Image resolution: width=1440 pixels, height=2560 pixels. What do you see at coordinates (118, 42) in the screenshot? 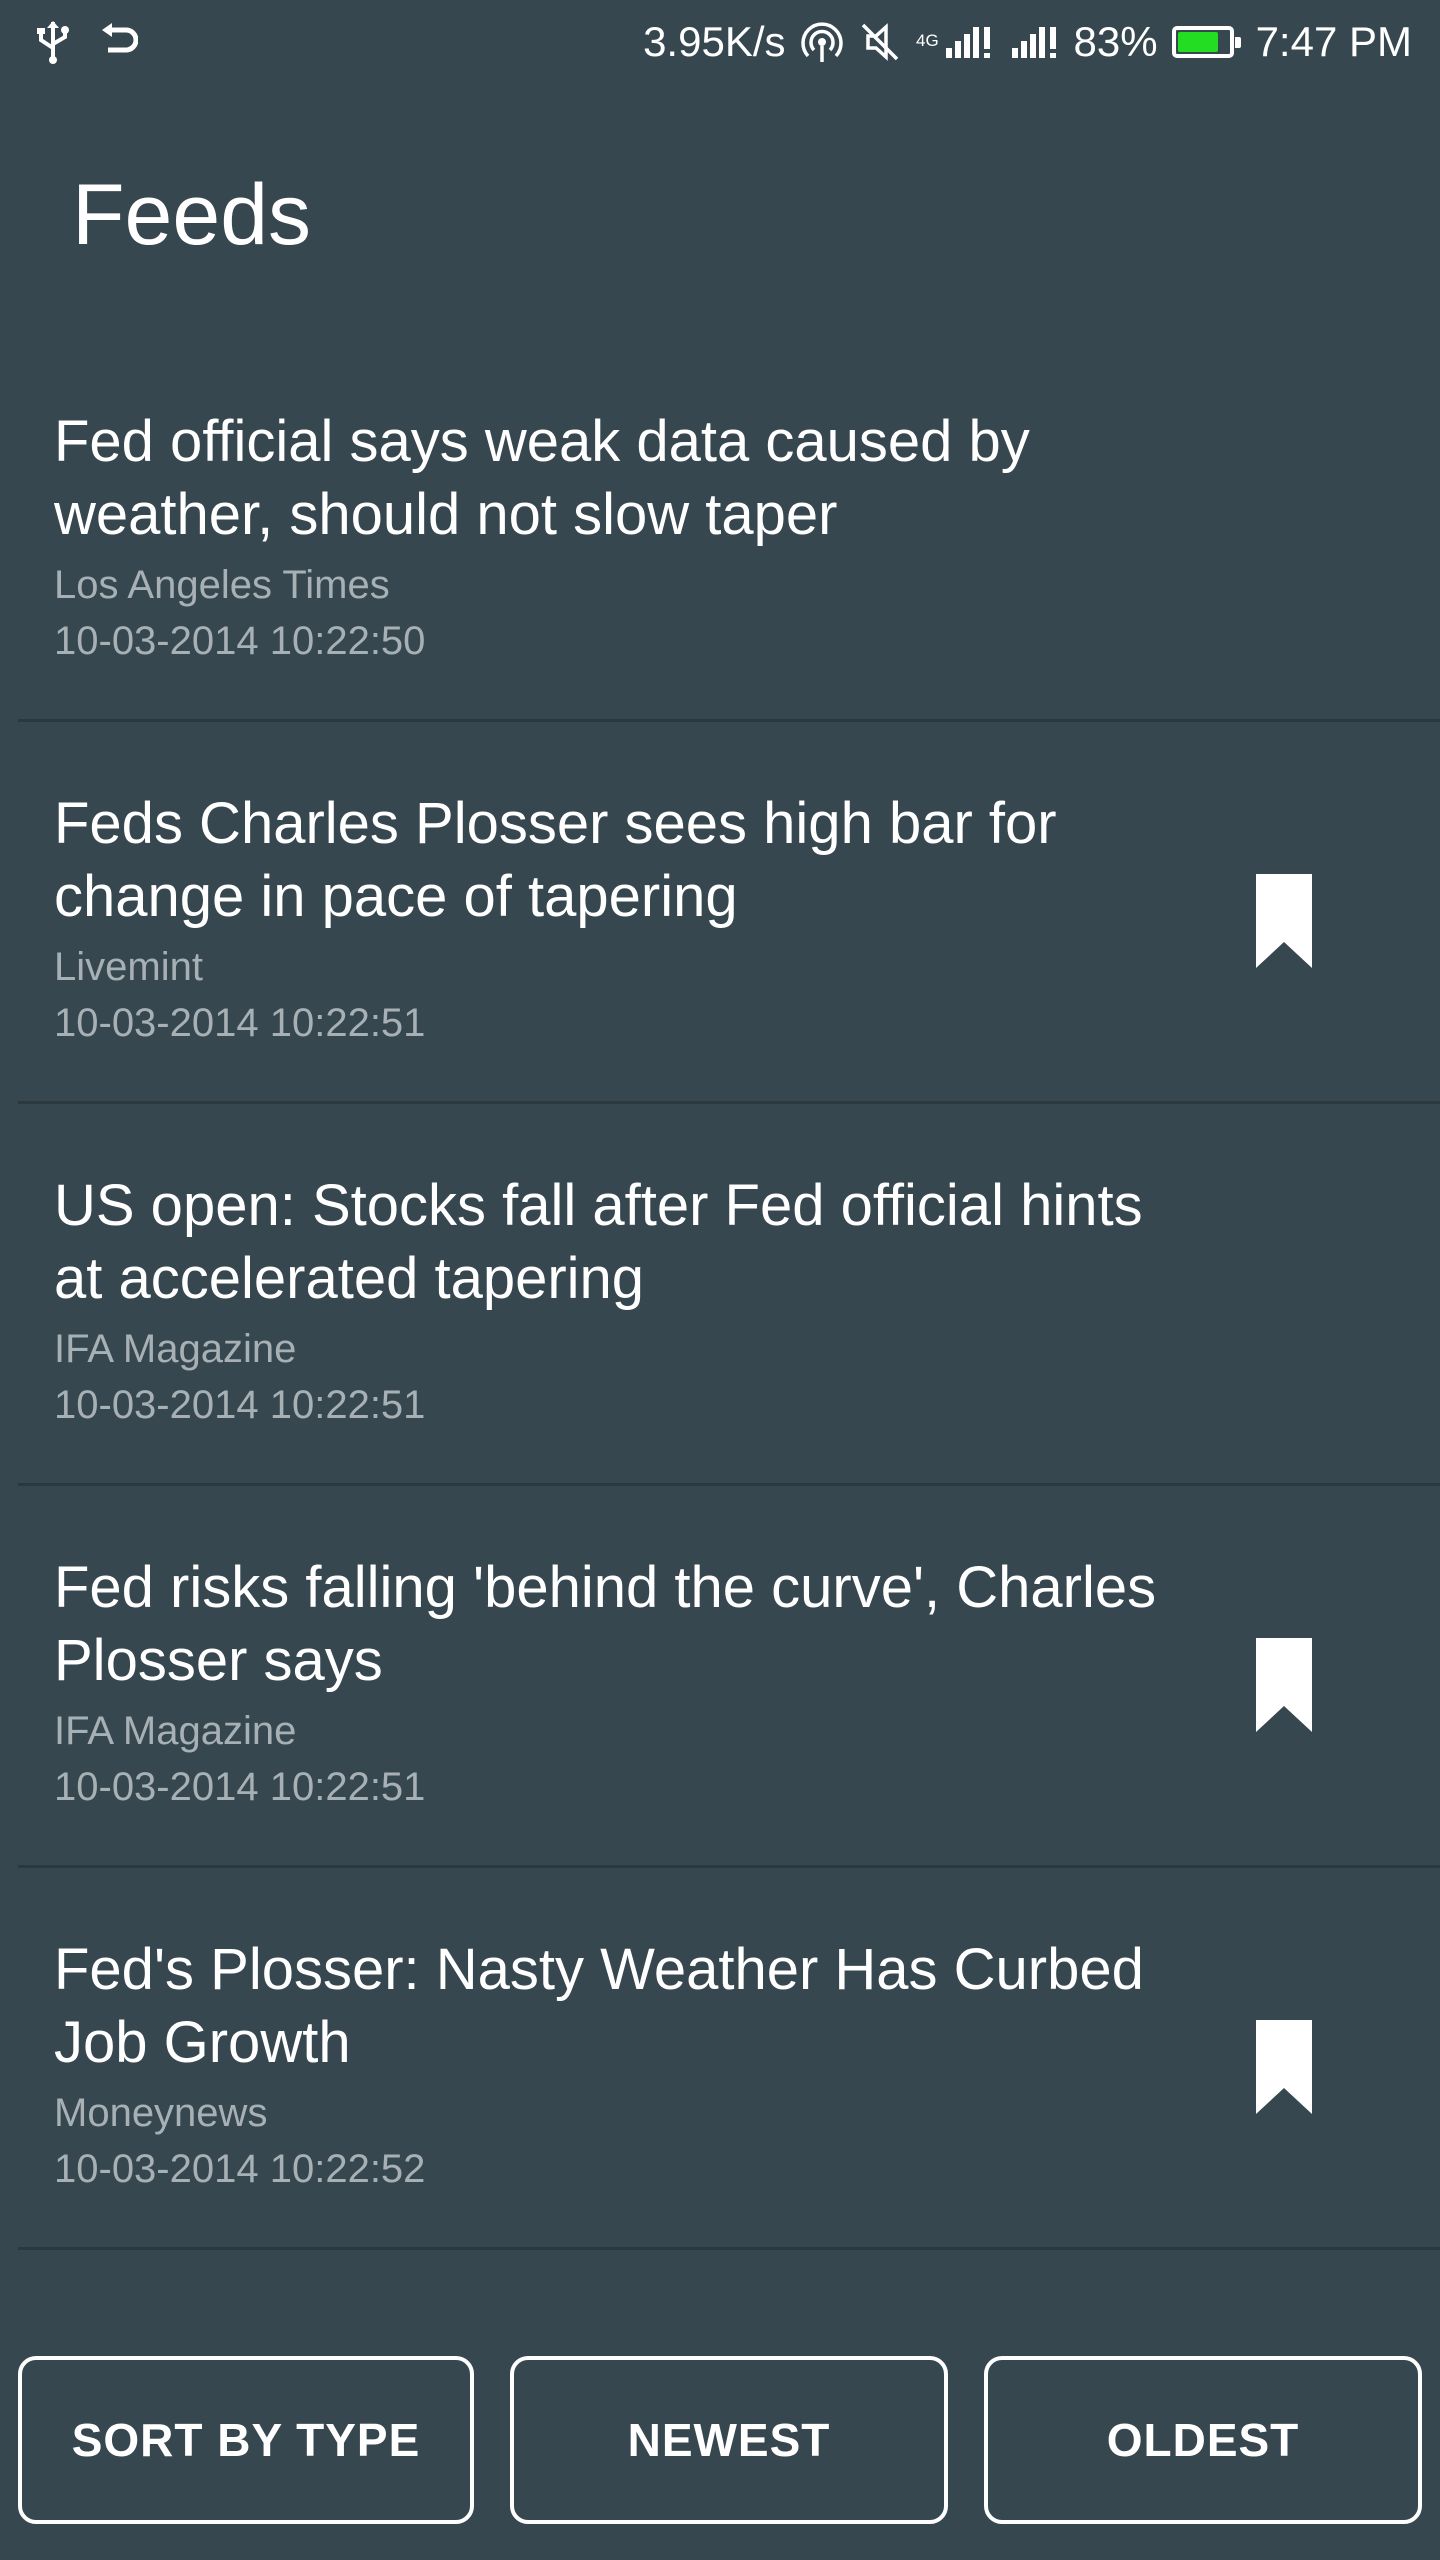
I see `back-arrow-icon` at bounding box center [118, 42].